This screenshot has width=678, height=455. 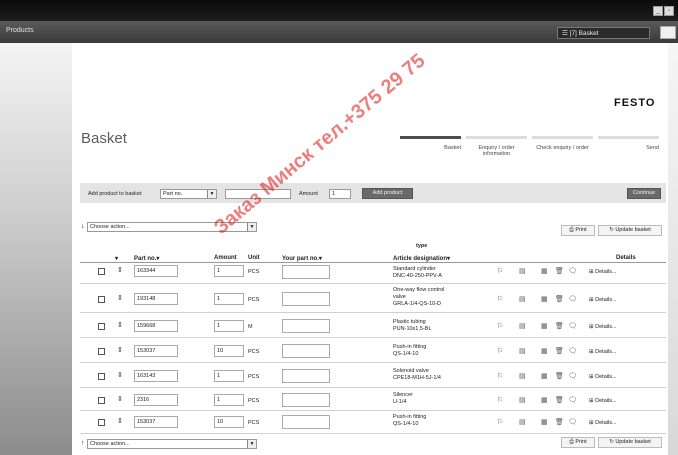 What do you see at coordinates (156, 299) in the screenshot?
I see `part-no-field: 193148` at bounding box center [156, 299].